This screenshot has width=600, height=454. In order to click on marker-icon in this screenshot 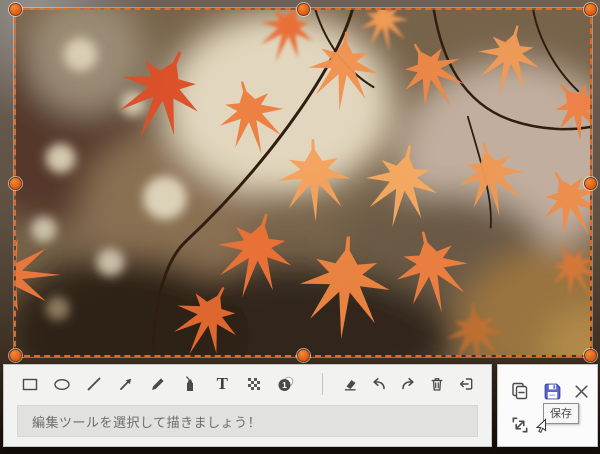, I will do `click(190, 383)`.